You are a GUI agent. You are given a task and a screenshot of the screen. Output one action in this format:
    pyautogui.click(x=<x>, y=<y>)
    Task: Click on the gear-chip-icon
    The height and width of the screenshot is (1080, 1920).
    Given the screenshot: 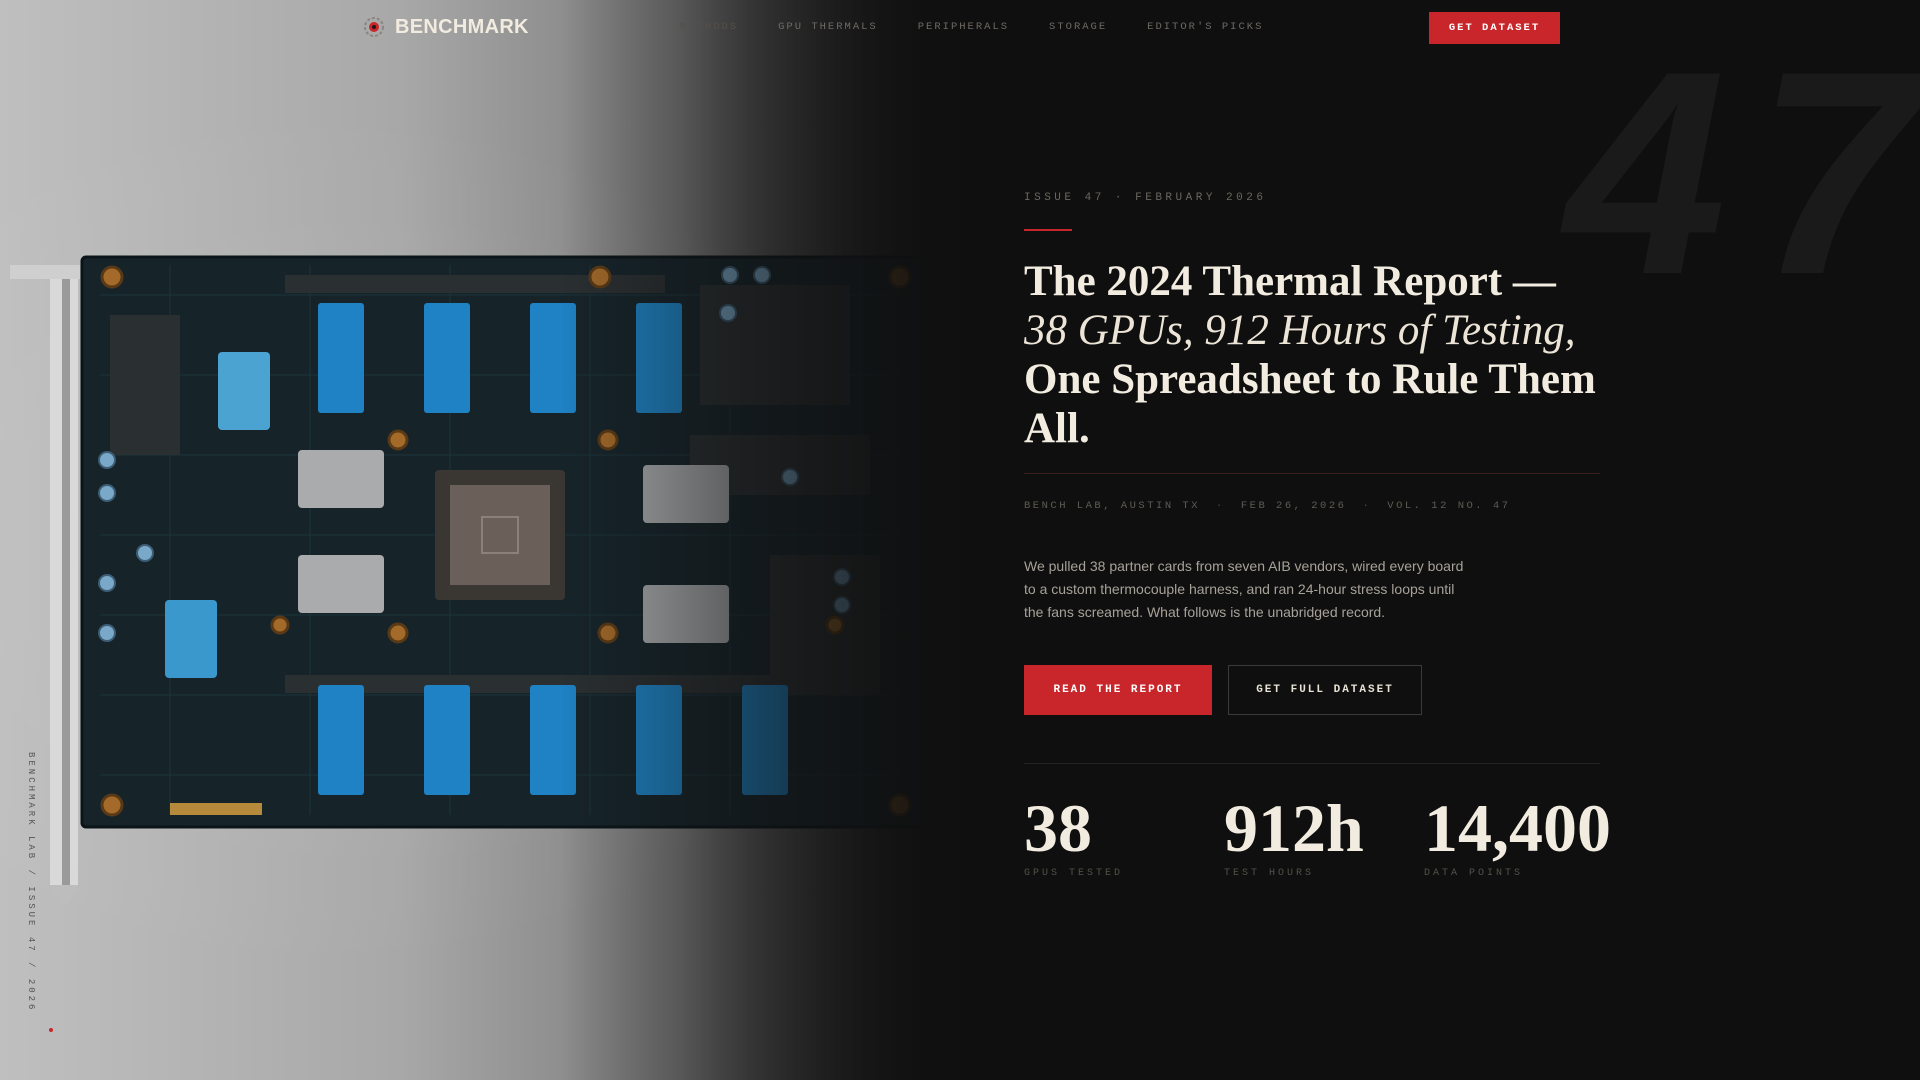 What is the action you would take?
    pyautogui.click(x=374, y=27)
    